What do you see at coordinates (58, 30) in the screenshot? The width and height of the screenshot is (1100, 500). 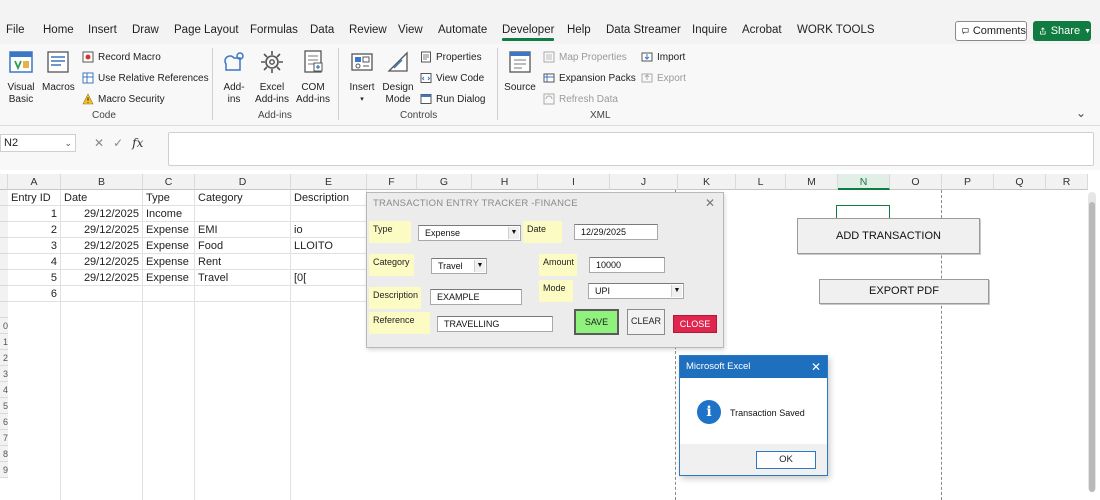 I see `tab-home: Home` at bounding box center [58, 30].